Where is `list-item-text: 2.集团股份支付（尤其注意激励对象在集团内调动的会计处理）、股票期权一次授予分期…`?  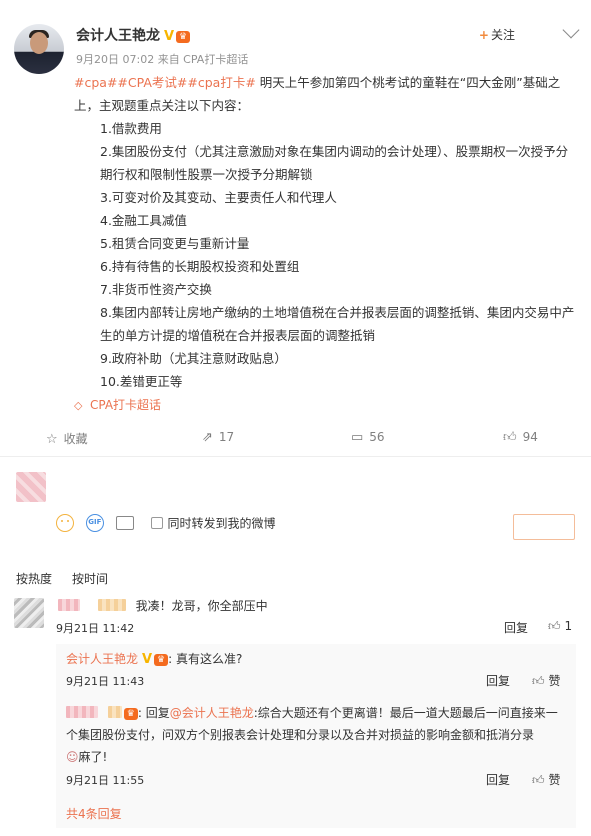
list-item-text: 2.集团股份支付（尤其注意激励对象在集团内调动的会计处理）、股票期权一次授予分期… is located at coordinates (334, 163).